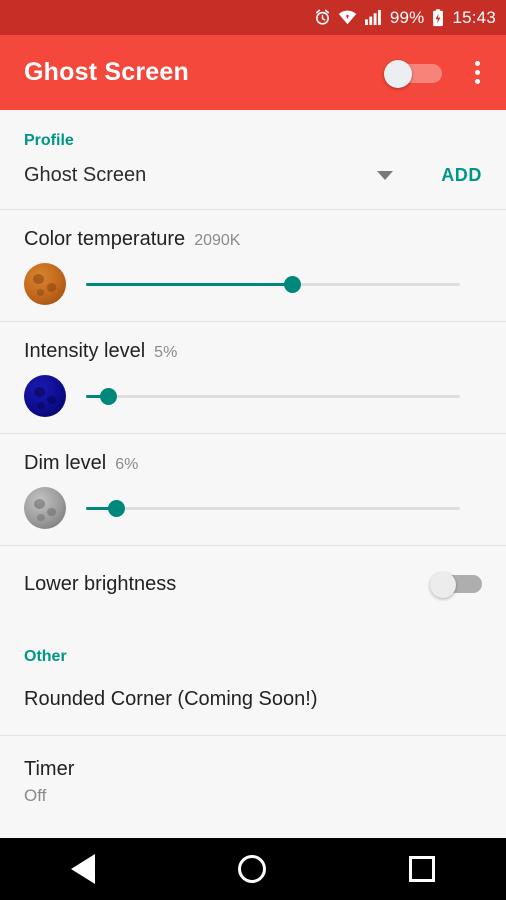 This screenshot has height=900, width=506. Describe the element at coordinates (407, 17) in the screenshot. I see `battery-percent-label: 99%` at that location.